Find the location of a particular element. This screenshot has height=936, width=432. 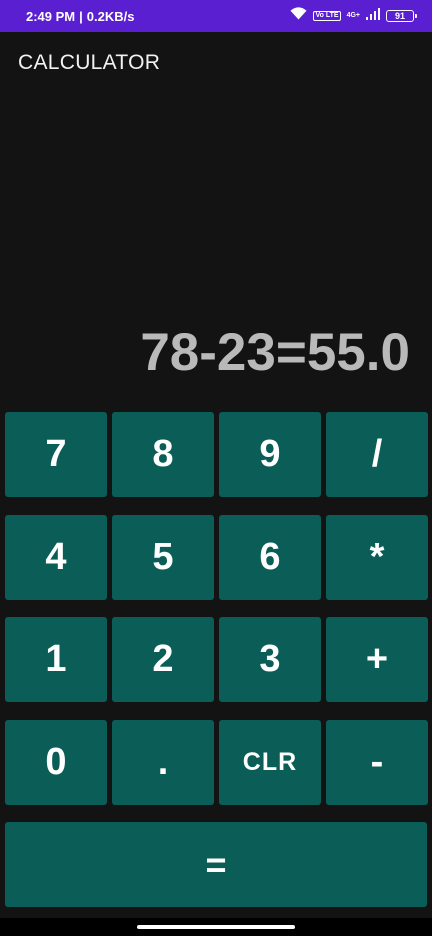

status-right: Vo LTE 4G+ 91 is located at coordinates (353, 16).